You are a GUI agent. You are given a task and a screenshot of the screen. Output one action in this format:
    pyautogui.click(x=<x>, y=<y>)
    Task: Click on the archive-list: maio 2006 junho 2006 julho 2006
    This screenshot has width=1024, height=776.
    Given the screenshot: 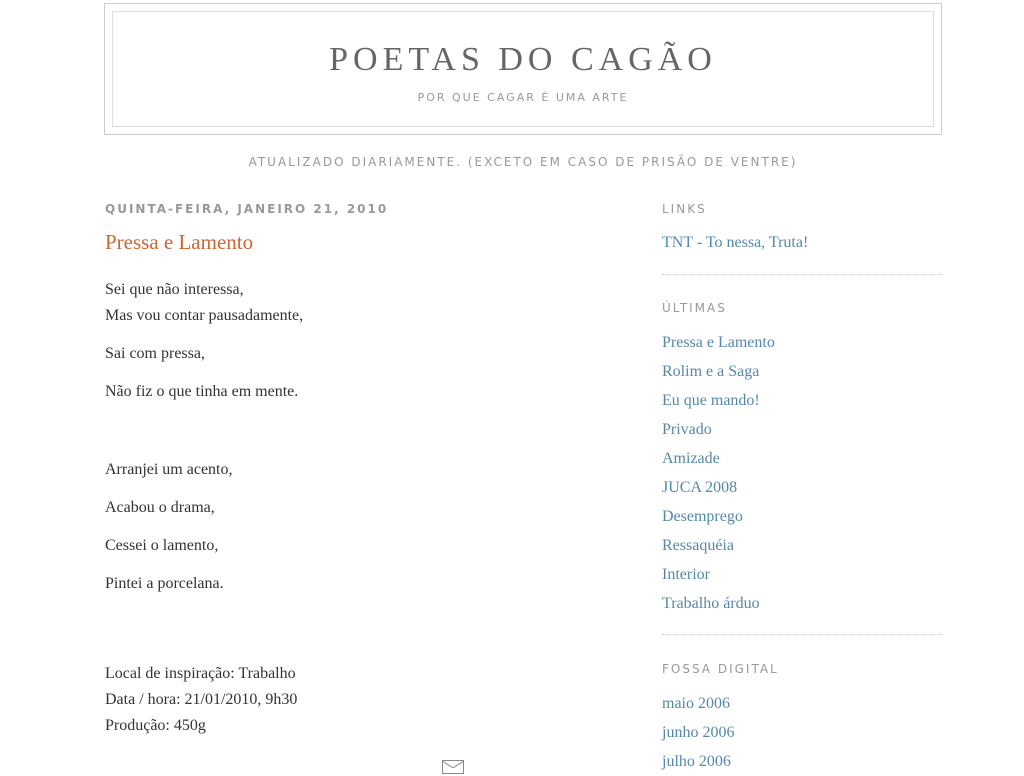 What is the action you would take?
    pyautogui.click(x=802, y=732)
    